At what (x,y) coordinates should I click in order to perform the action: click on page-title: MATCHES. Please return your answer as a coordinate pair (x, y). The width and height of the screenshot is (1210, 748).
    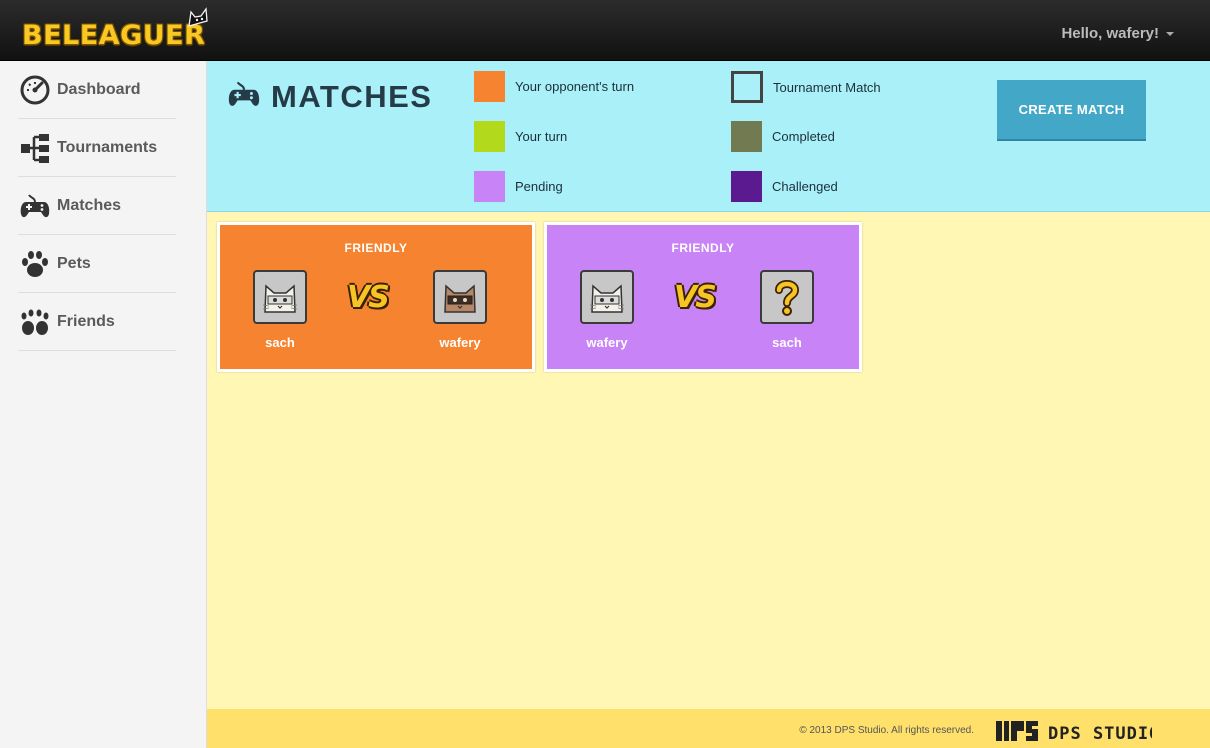
    Looking at the image, I should click on (329, 96).